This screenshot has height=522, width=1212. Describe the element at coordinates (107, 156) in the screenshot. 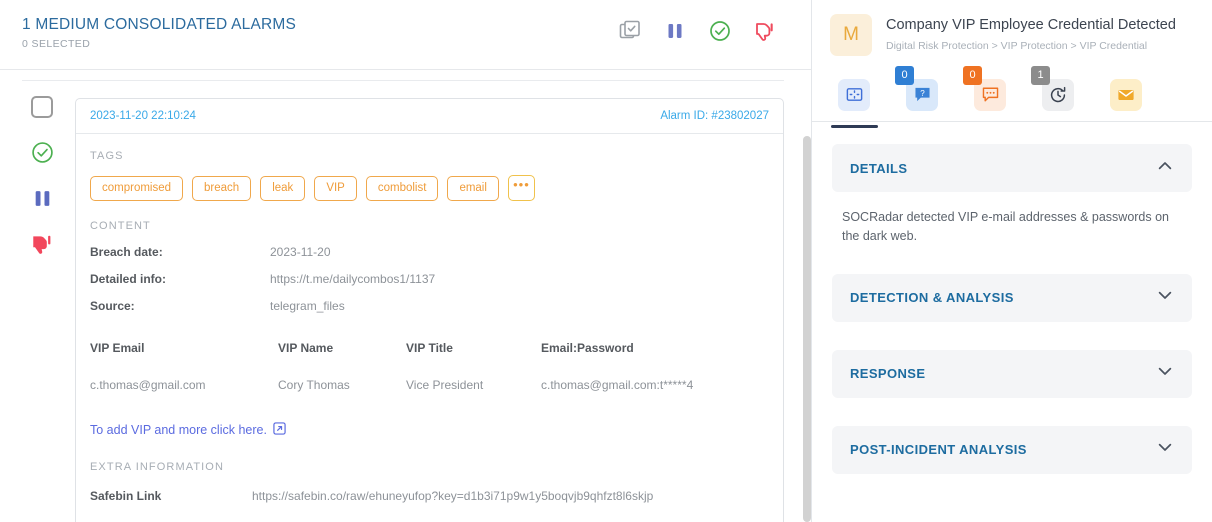

I see `tags-section-label: TAGS` at that location.